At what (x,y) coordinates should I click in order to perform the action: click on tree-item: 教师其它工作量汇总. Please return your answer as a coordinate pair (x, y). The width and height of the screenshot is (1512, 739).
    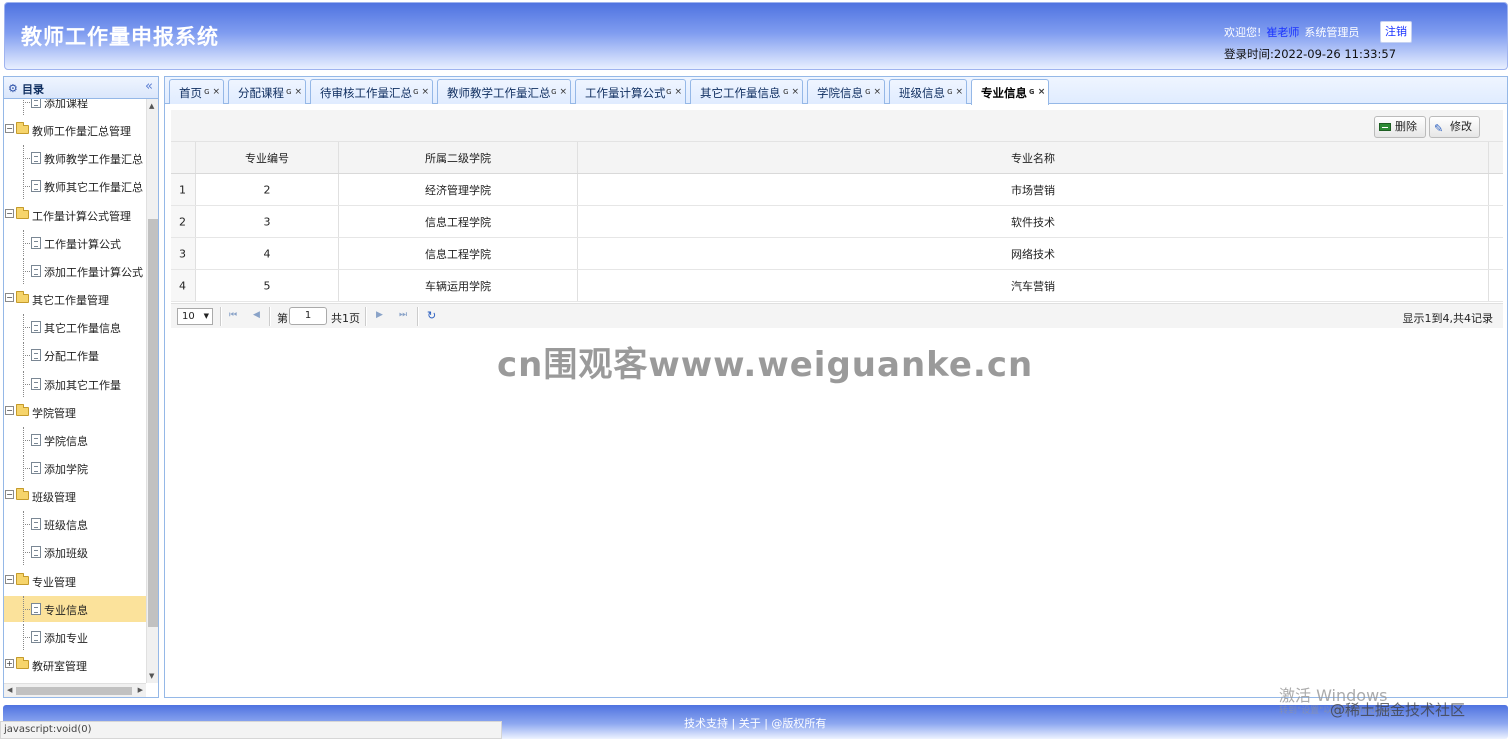
    Looking at the image, I should click on (75, 186).